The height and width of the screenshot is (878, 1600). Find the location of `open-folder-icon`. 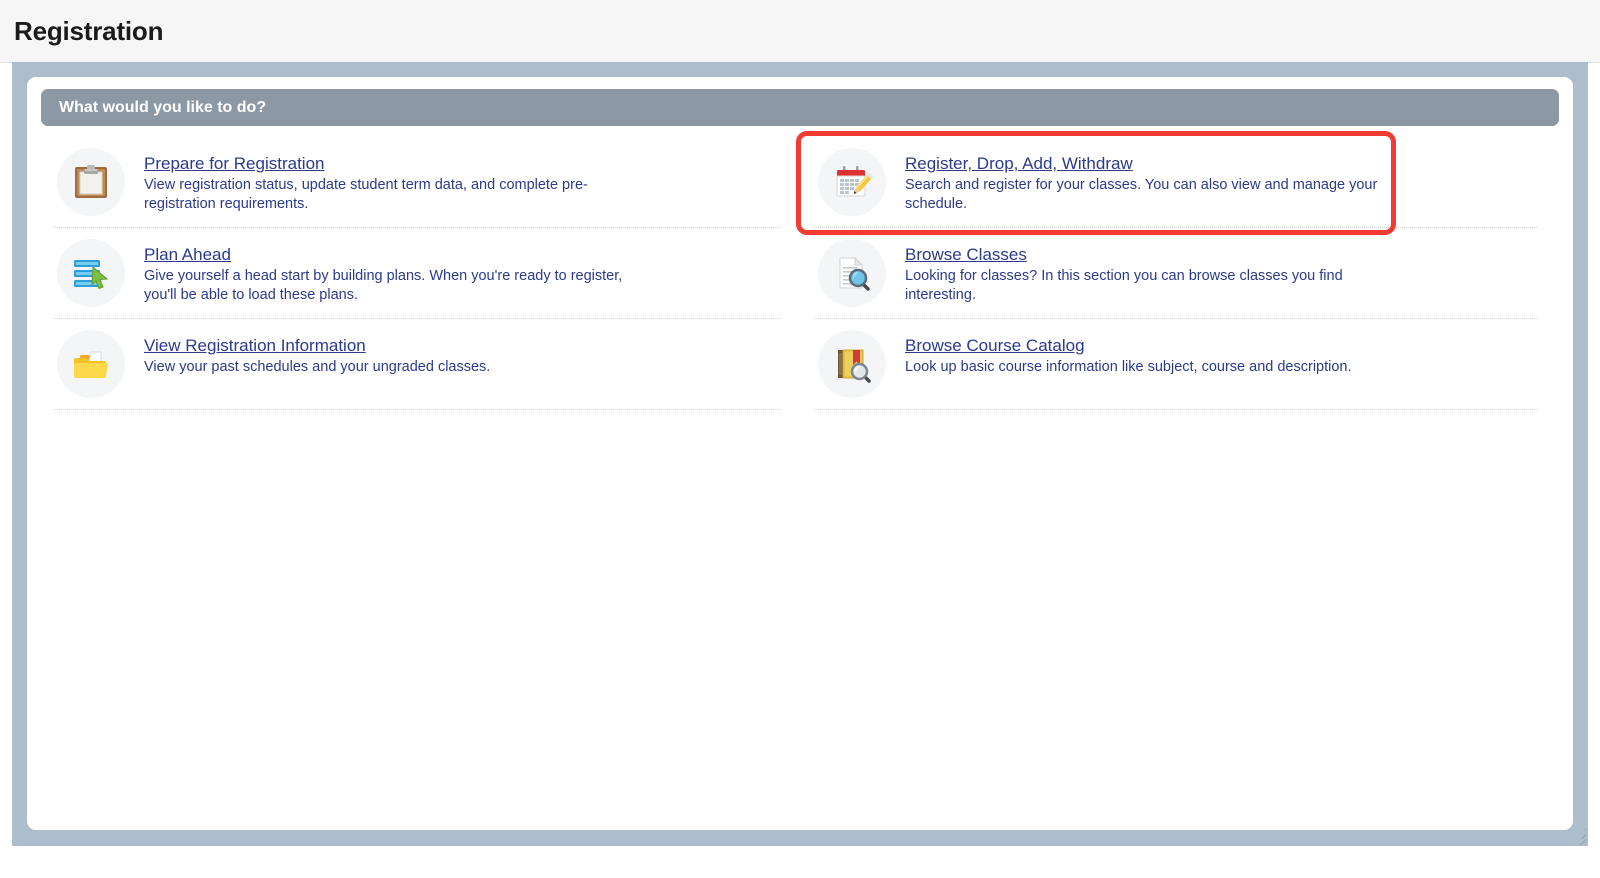

open-folder-icon is located at coordinates (91, 364).